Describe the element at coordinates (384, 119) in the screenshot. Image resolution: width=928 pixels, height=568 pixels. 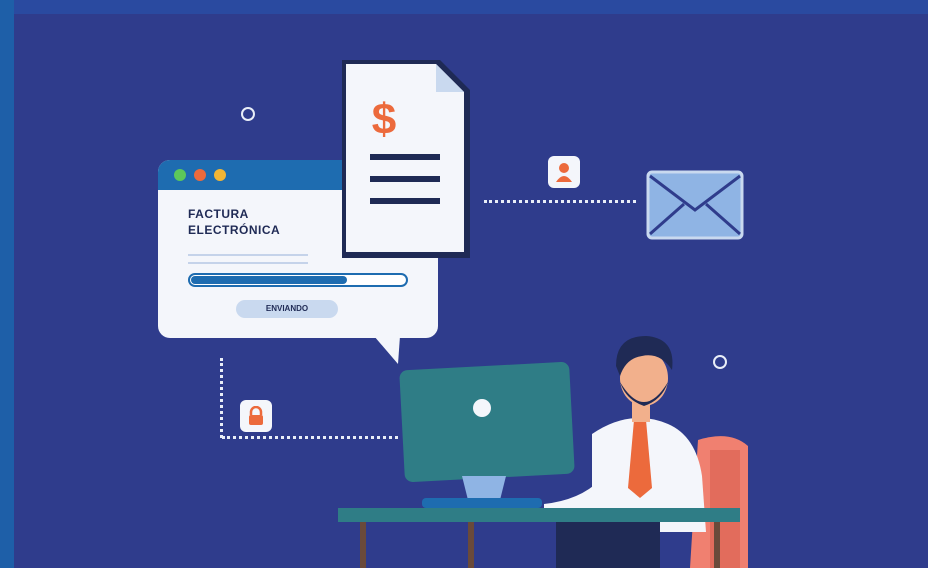
I see `dollar-sign: $` at that location.